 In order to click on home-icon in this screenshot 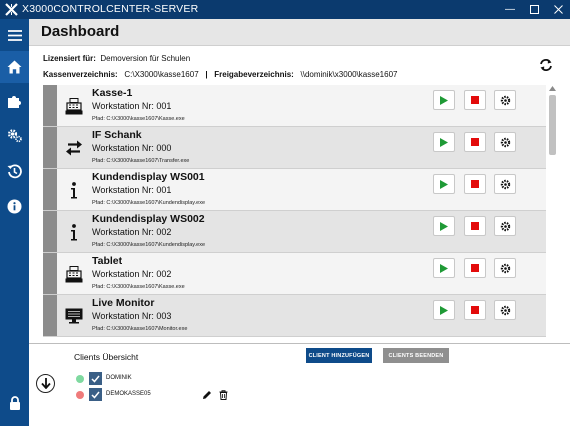, I will do `click(14, 67)`.